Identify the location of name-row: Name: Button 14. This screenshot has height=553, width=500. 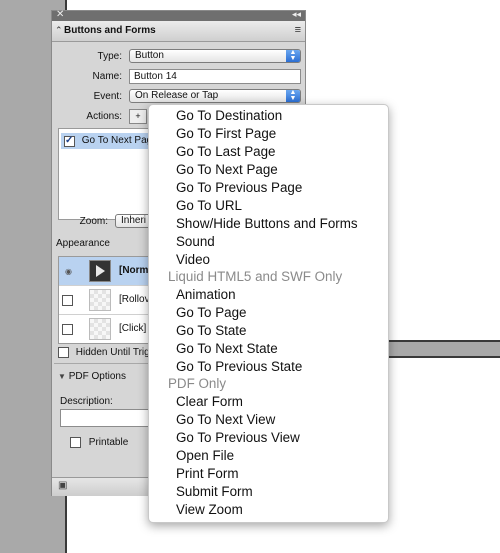
(179, 77).